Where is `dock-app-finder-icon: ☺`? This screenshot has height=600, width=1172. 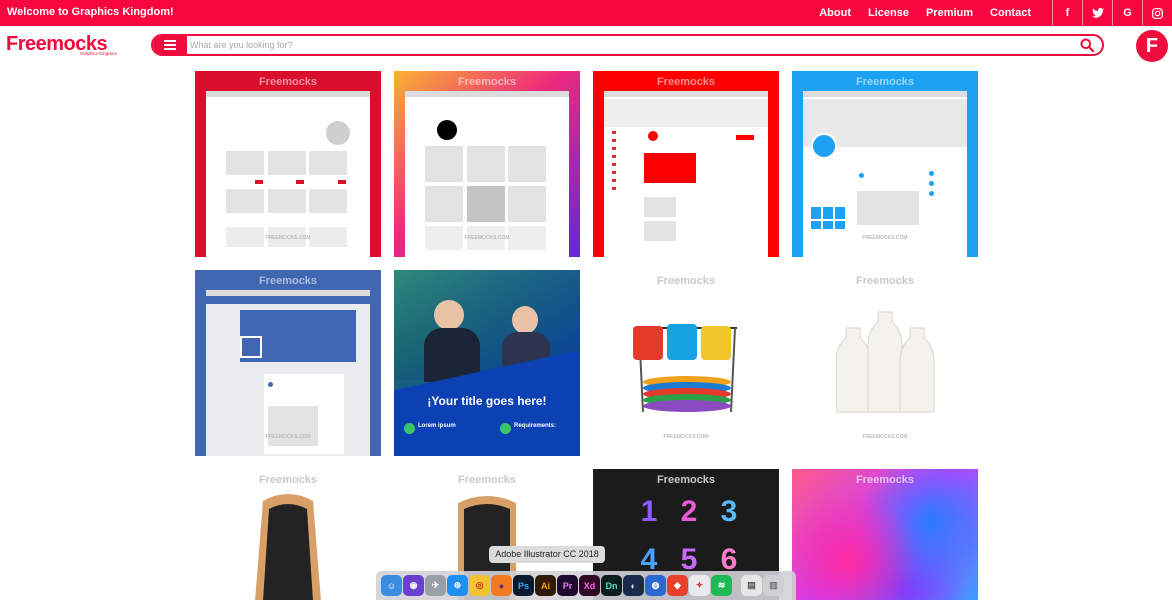 dock-app-finder-icon: ☺ is located at coordinates (391, 585).